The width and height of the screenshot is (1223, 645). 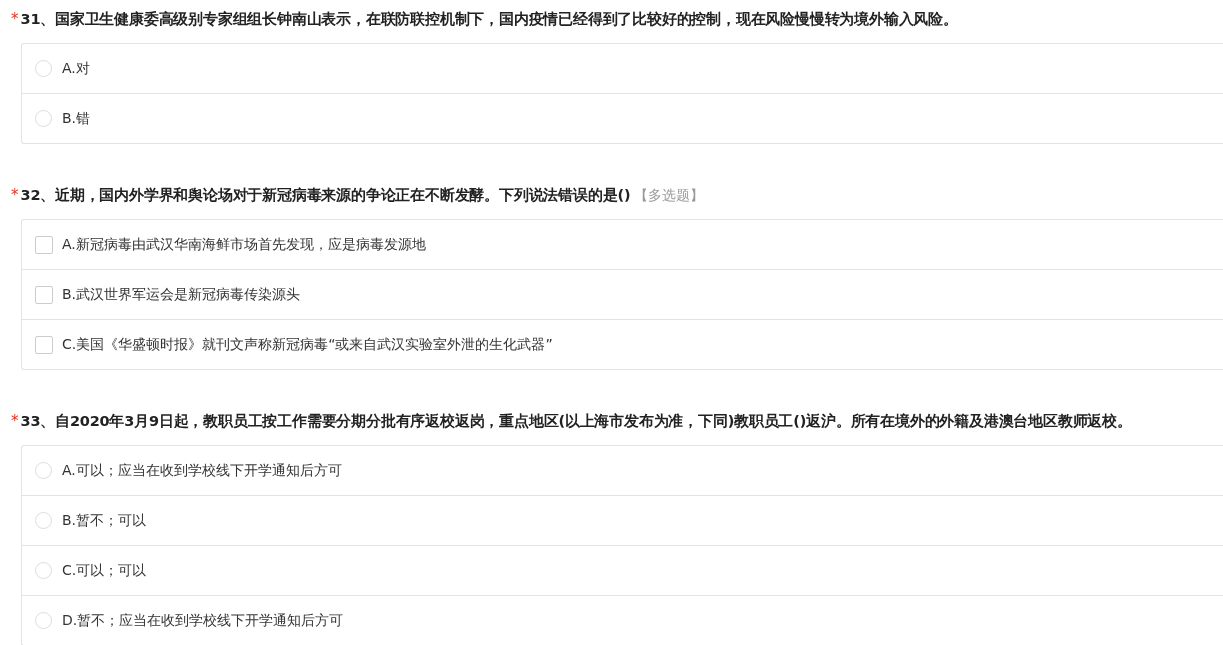 What do you see at coordinates (489, 19) in the screenshot?
I see `question-title: 31、国家卫生健康委高级别专家组组长钟南山表示，在联防联控机制下，国内疫情已经得到了比较好的控制，现在风险慢慢转为境外输入风险。` at bounding box center [489, 19].